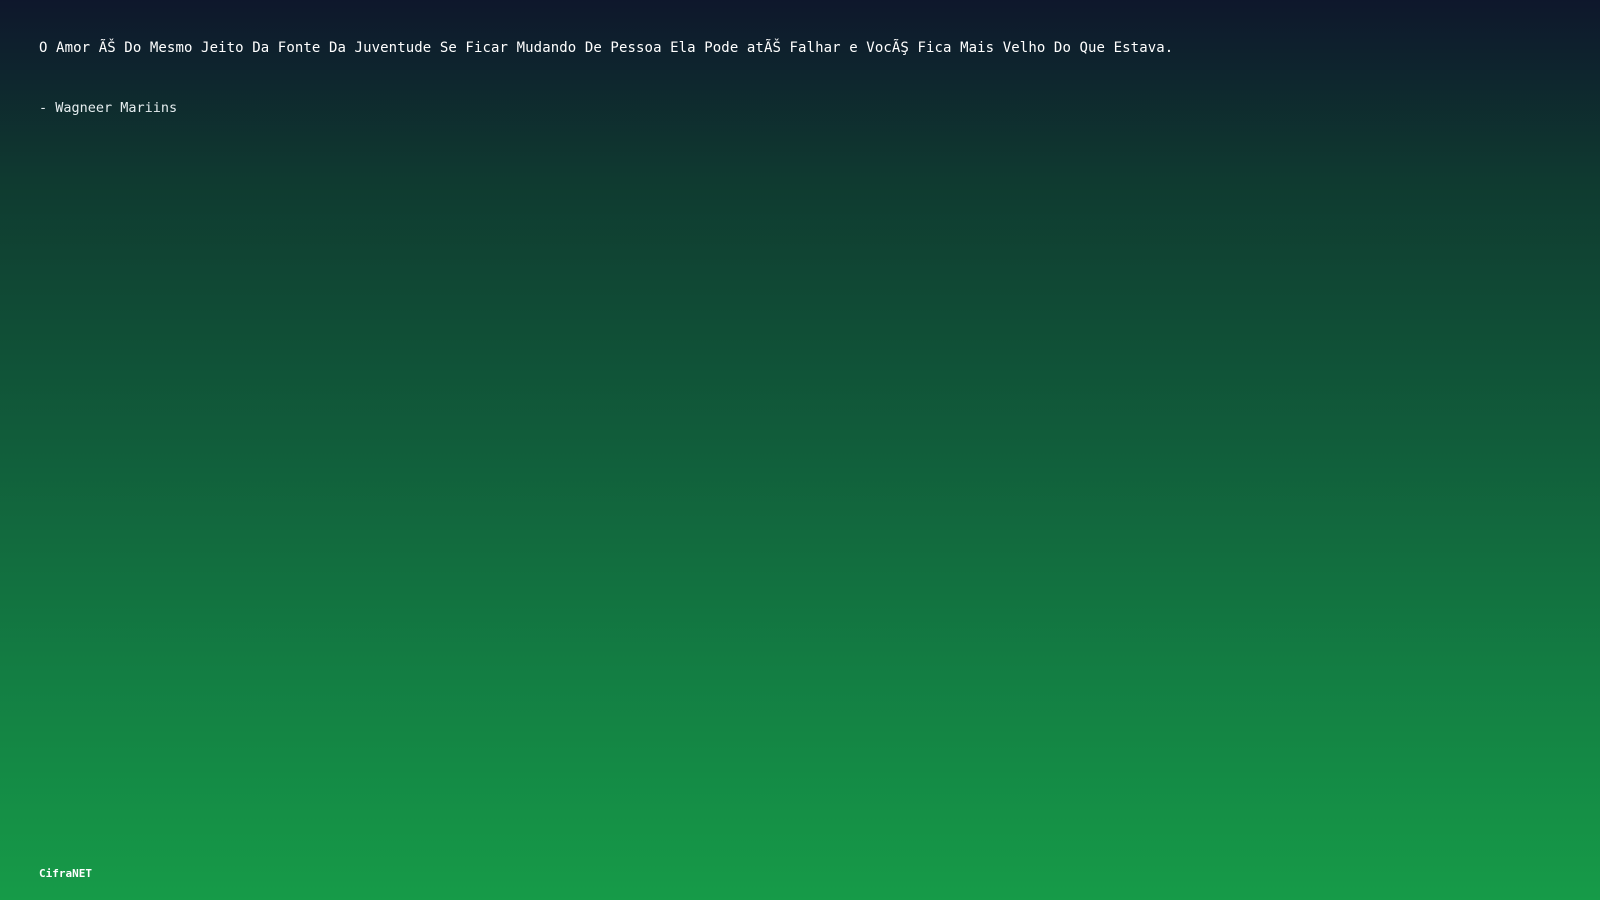 The image size is (1600, 900). I want to click on brand-logo-text: CifraNET, so click(65, 873).